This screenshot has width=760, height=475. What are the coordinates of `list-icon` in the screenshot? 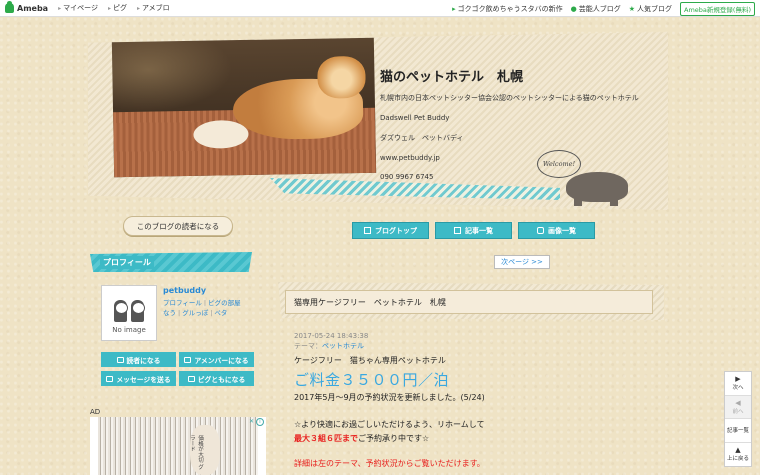 It's located at (457, 230).